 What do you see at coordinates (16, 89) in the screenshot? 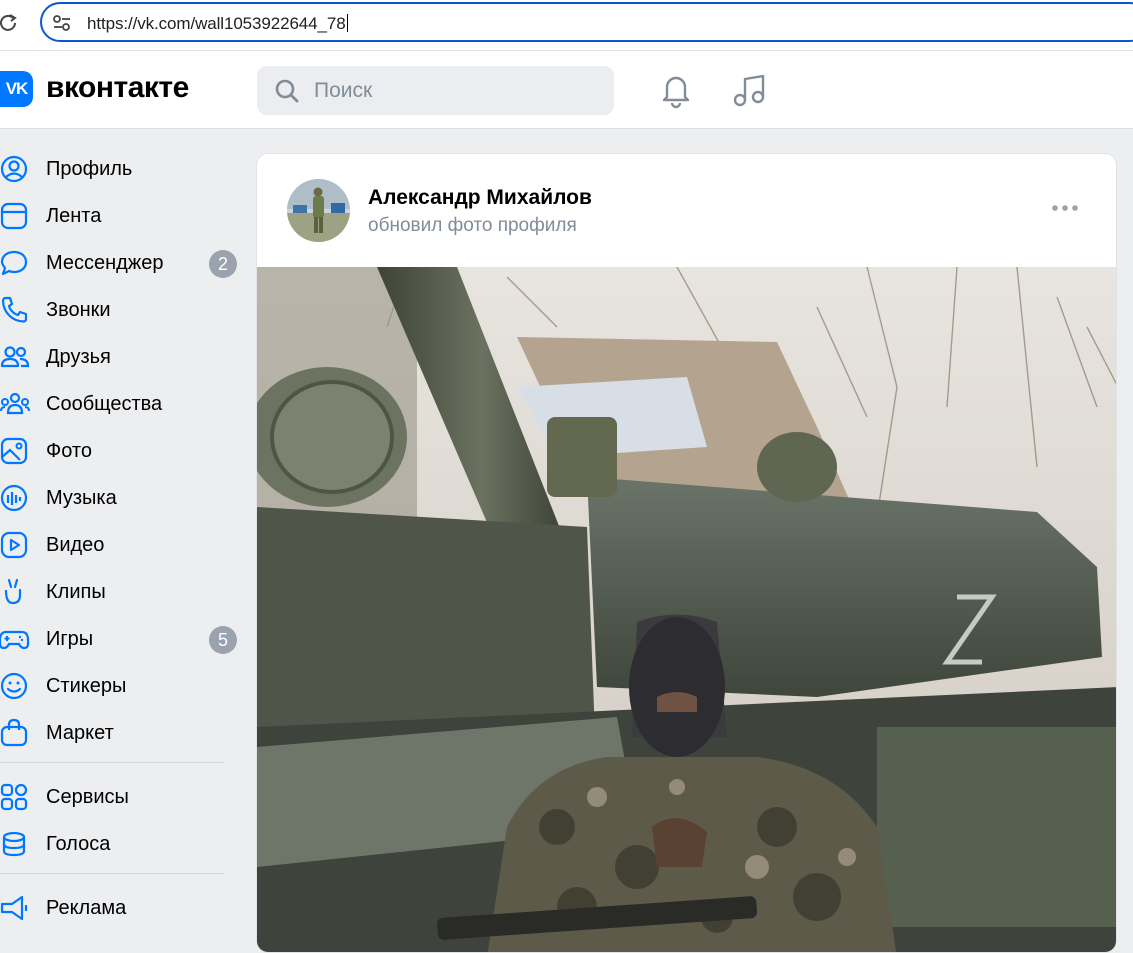
I see `vk-logo: VK` at bounding box center [16, 89].